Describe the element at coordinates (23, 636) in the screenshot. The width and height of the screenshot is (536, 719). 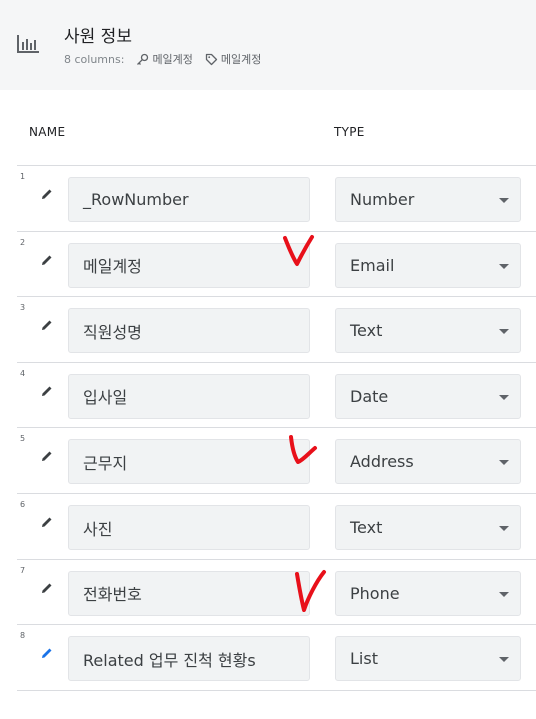
I see `row-number: 8` at that location.